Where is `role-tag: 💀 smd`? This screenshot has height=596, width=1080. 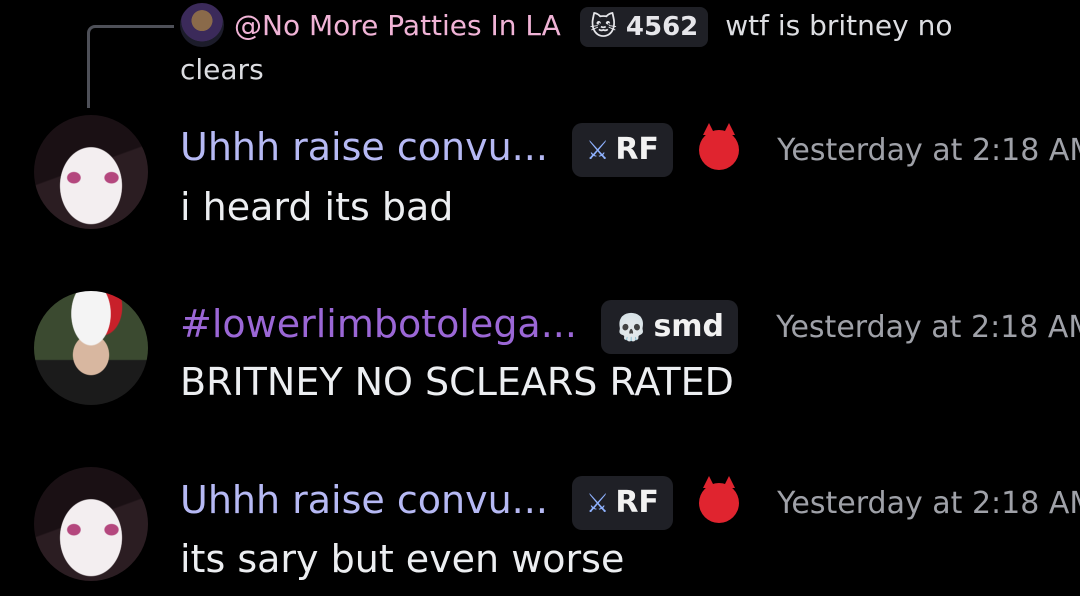 role-tag: 💀 smd is located at coordinates (670, 326).